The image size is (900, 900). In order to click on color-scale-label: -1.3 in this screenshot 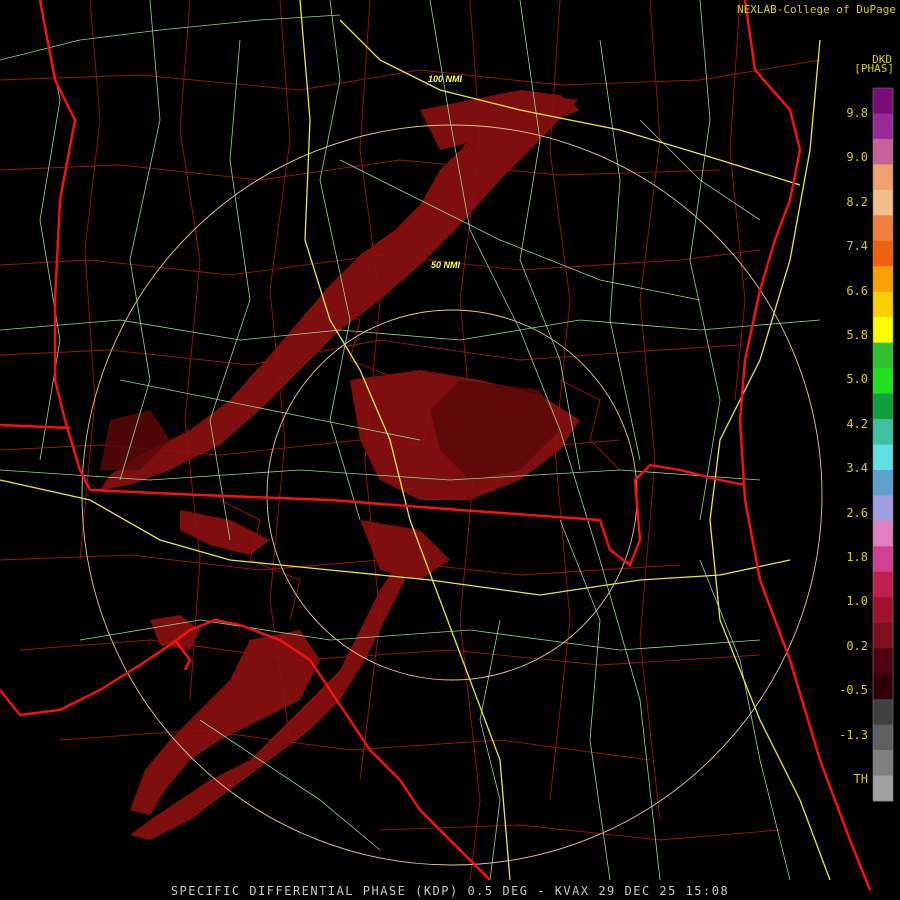, I will do `click(853, 734)`.